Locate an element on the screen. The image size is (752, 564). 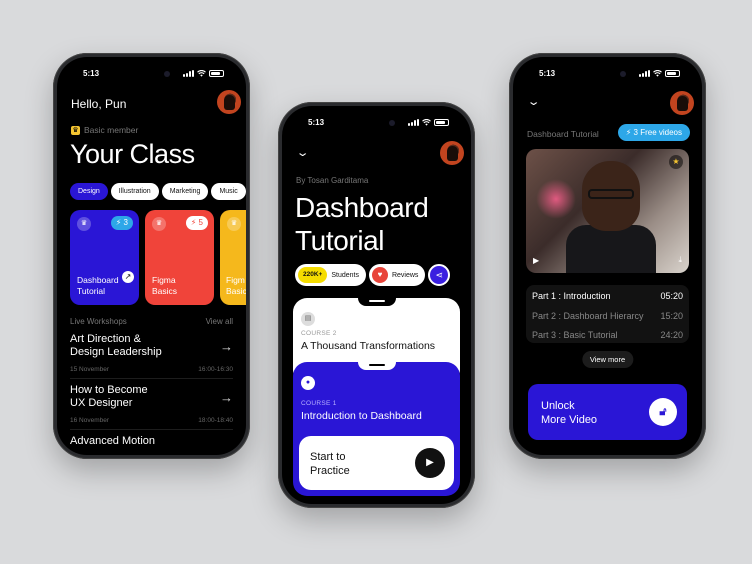
section-title: Dashboard Tutorial is located at coordinates (563, 134).